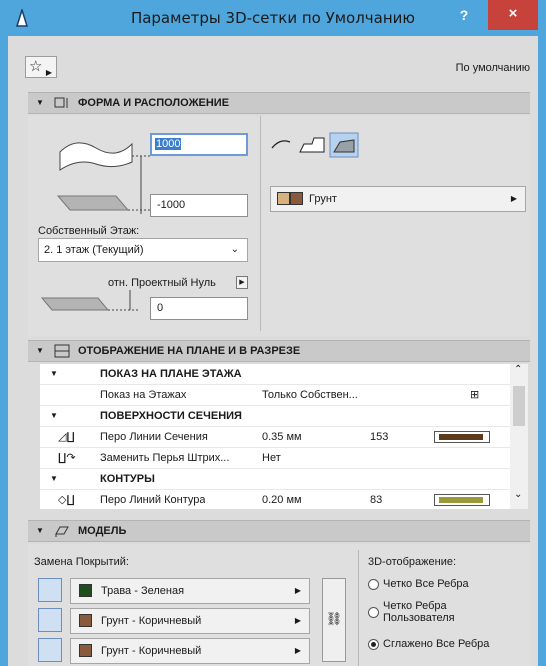 The width and height of the screenshot is (546, 666). What do you see at coordinates (513, 15) in the screenshot?
I see `close-button: ×` at bounding box center [513, 15].